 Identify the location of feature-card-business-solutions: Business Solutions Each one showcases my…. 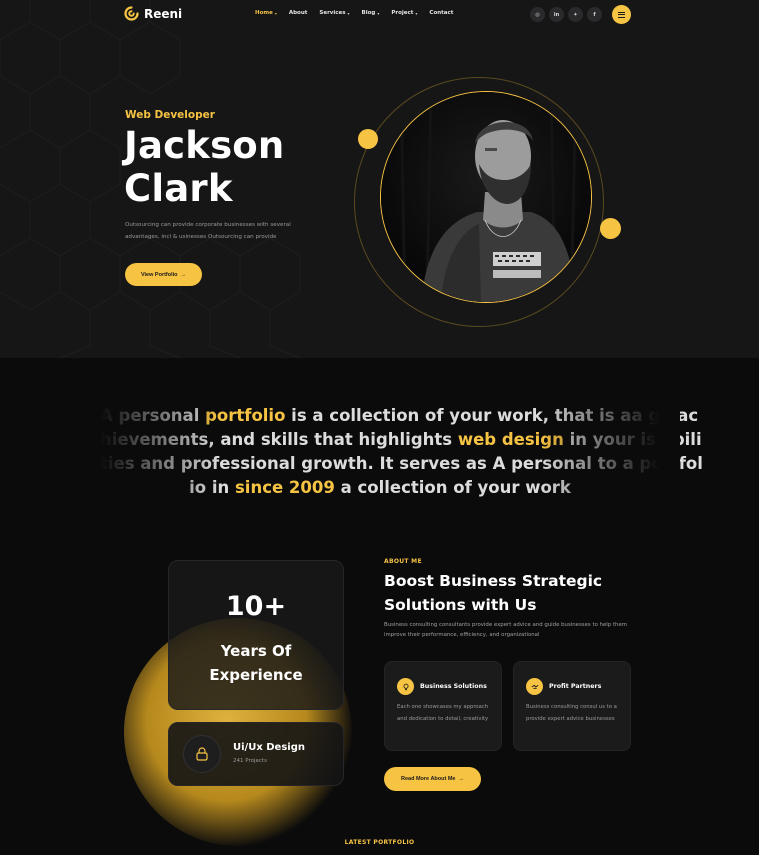
(443, 706).